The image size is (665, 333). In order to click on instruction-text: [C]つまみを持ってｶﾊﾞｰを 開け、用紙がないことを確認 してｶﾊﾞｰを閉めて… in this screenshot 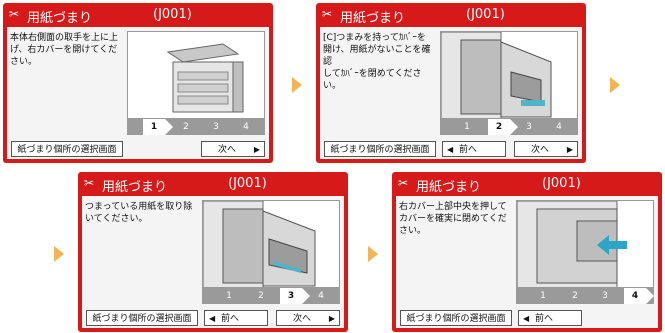, I will do `click(377, 62)`.